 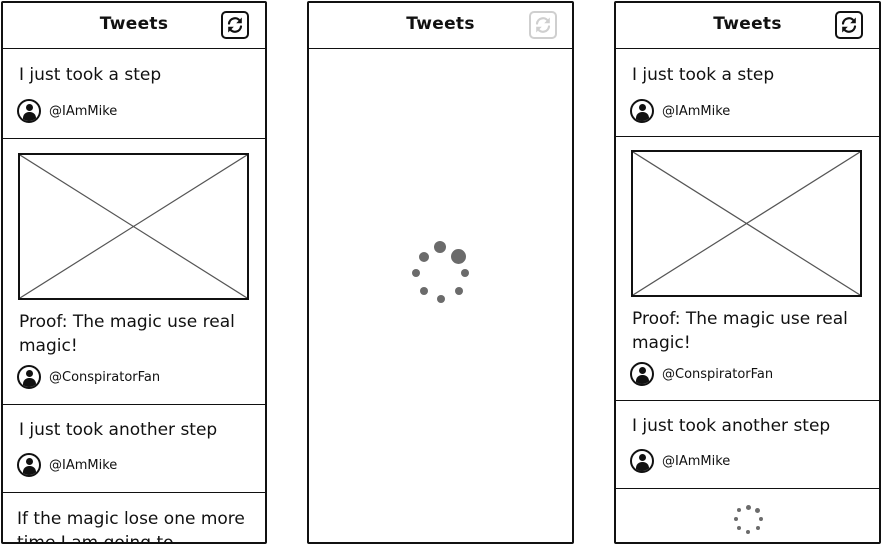 I want to click on refresh-button-disabled, so click(x=543, y=25).